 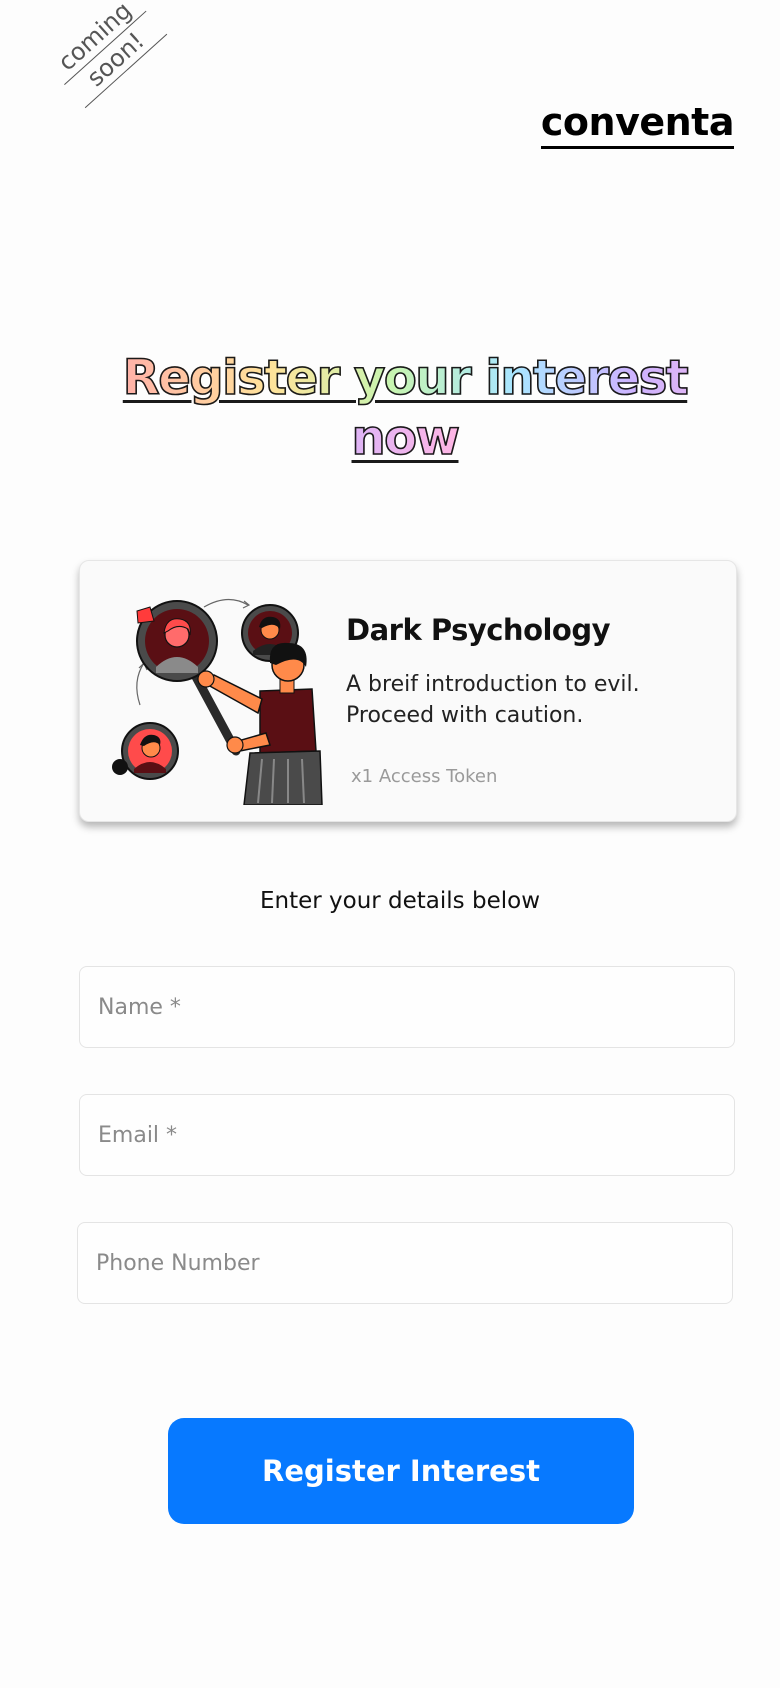 I want to click on form-subtitle: Enter your details below, so click(x=400, y=901).